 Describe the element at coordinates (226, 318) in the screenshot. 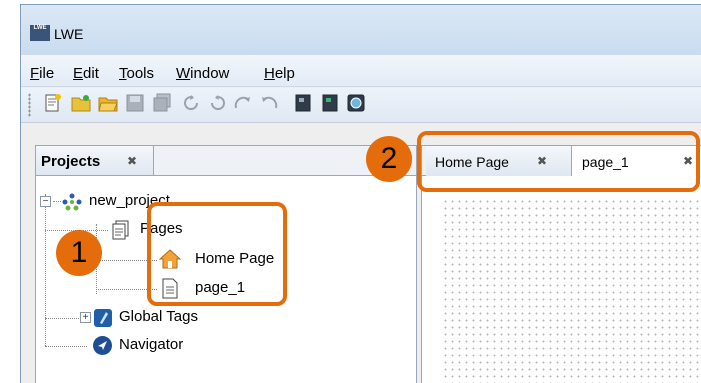

I see `tree-row-global-tags: + Global Tags` at that location.